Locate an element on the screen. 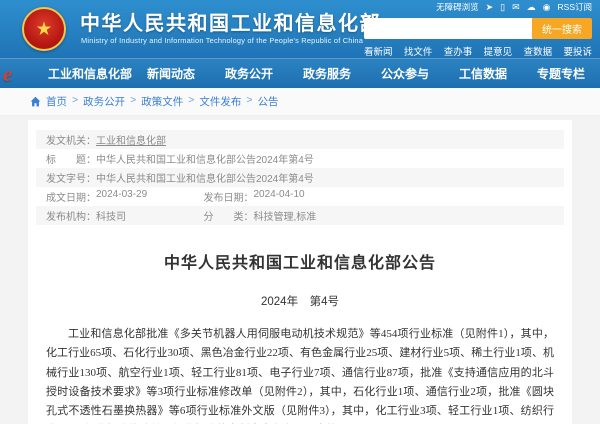  nav-item: 新闻动态 is located at coordinates (171, 73).